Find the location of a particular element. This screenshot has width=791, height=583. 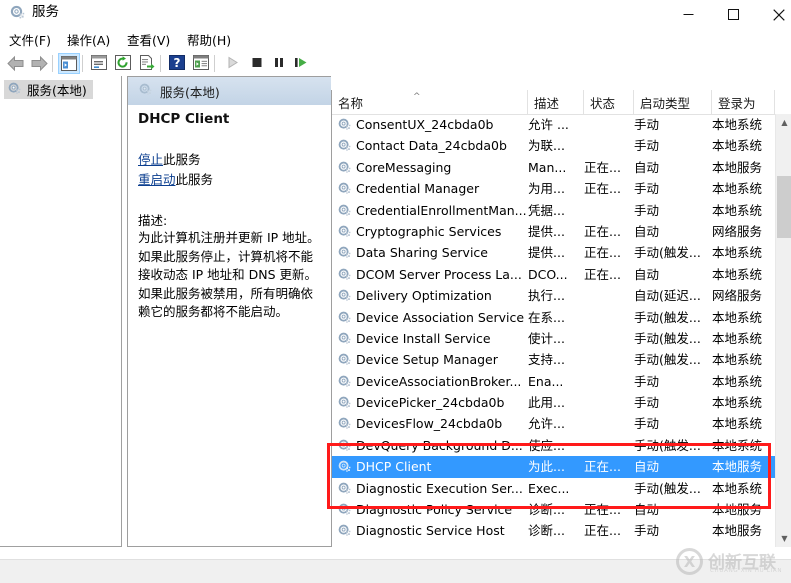

selected-service-name: DHCP Client is located at coordinates (184, 119).